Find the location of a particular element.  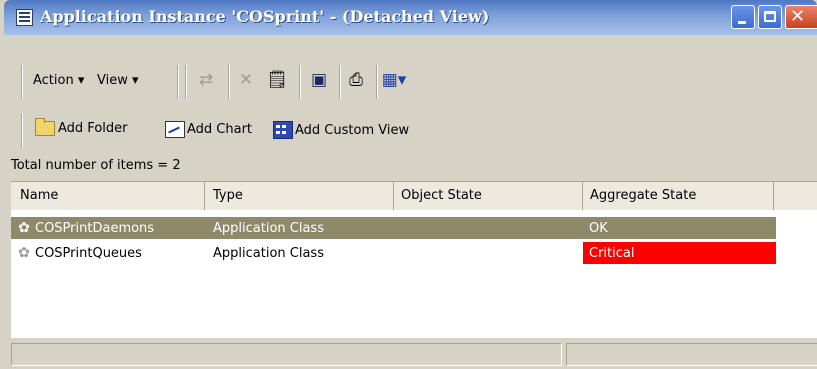

column-header-aggregate-state: Aggregate State is located at coordinates (643, 195).